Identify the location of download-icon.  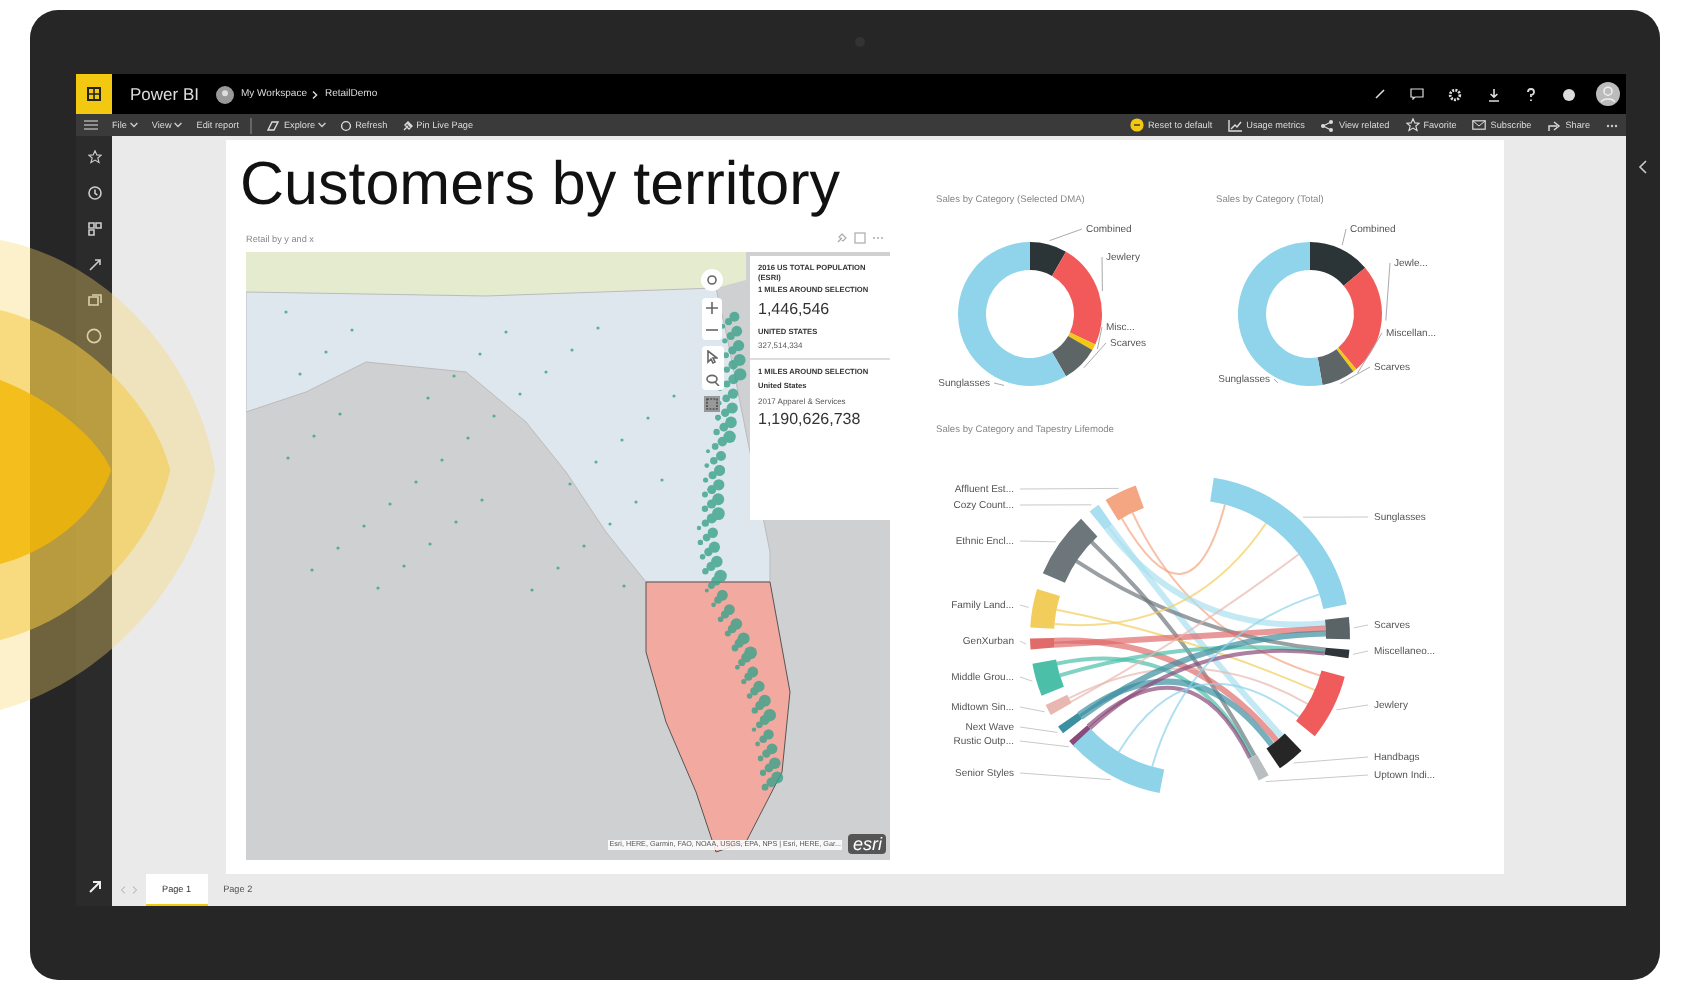
(1493, 94).